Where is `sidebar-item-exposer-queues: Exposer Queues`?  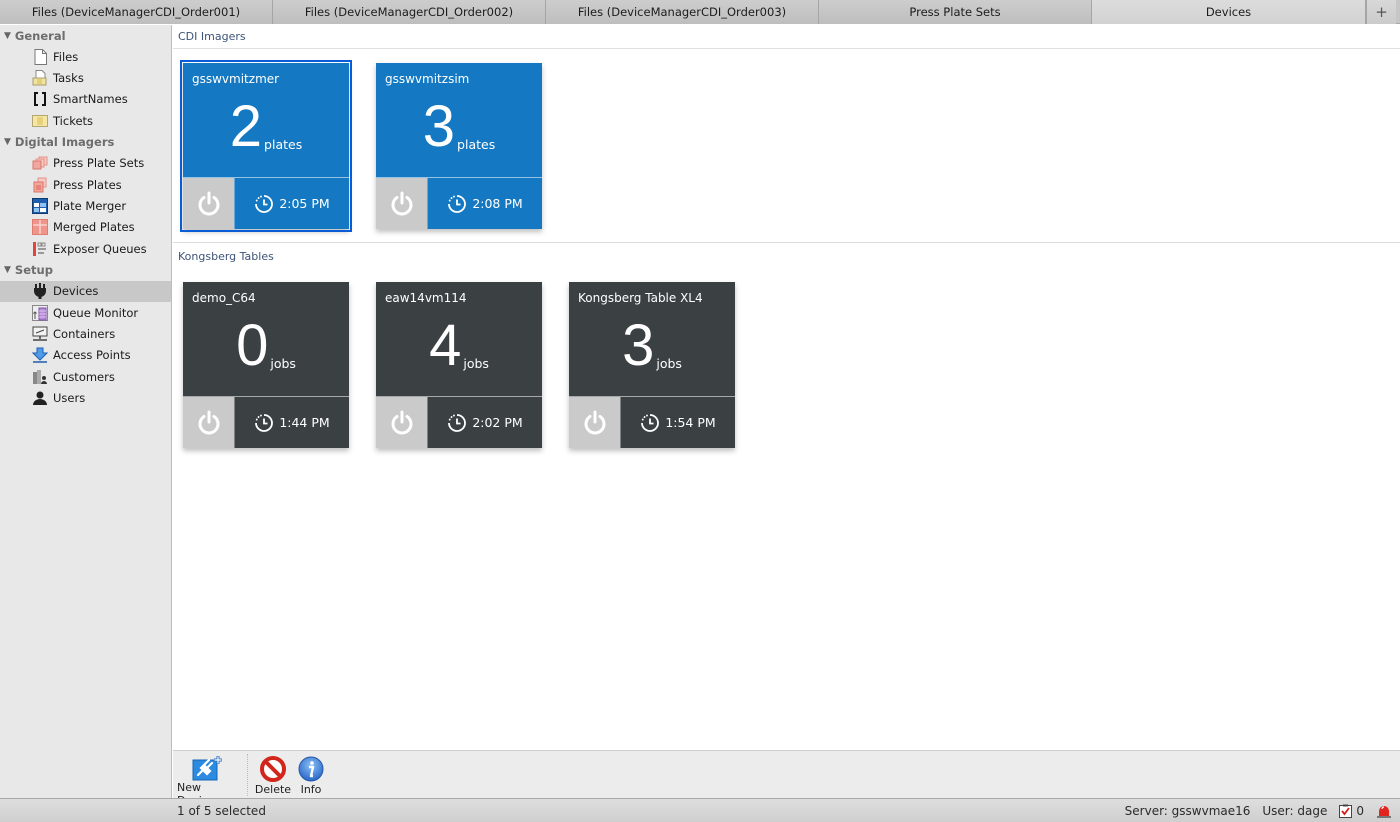
sidebar-item-exposer-queues: Exposer Queues is located at coordinates (85, 248).